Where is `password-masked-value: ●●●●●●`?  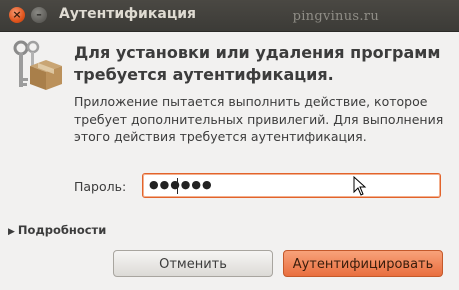
password-masked-value: ●●●●●● is located at coordinates (181, 184).